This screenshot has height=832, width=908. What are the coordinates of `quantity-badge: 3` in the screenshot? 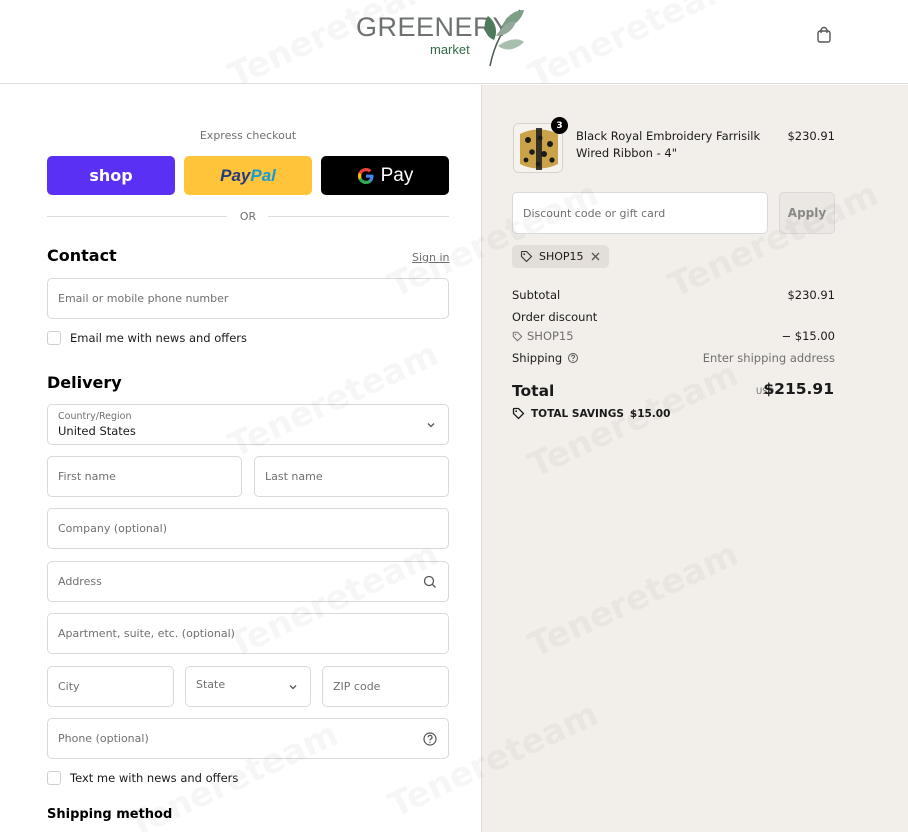 It's located at (559, 125).